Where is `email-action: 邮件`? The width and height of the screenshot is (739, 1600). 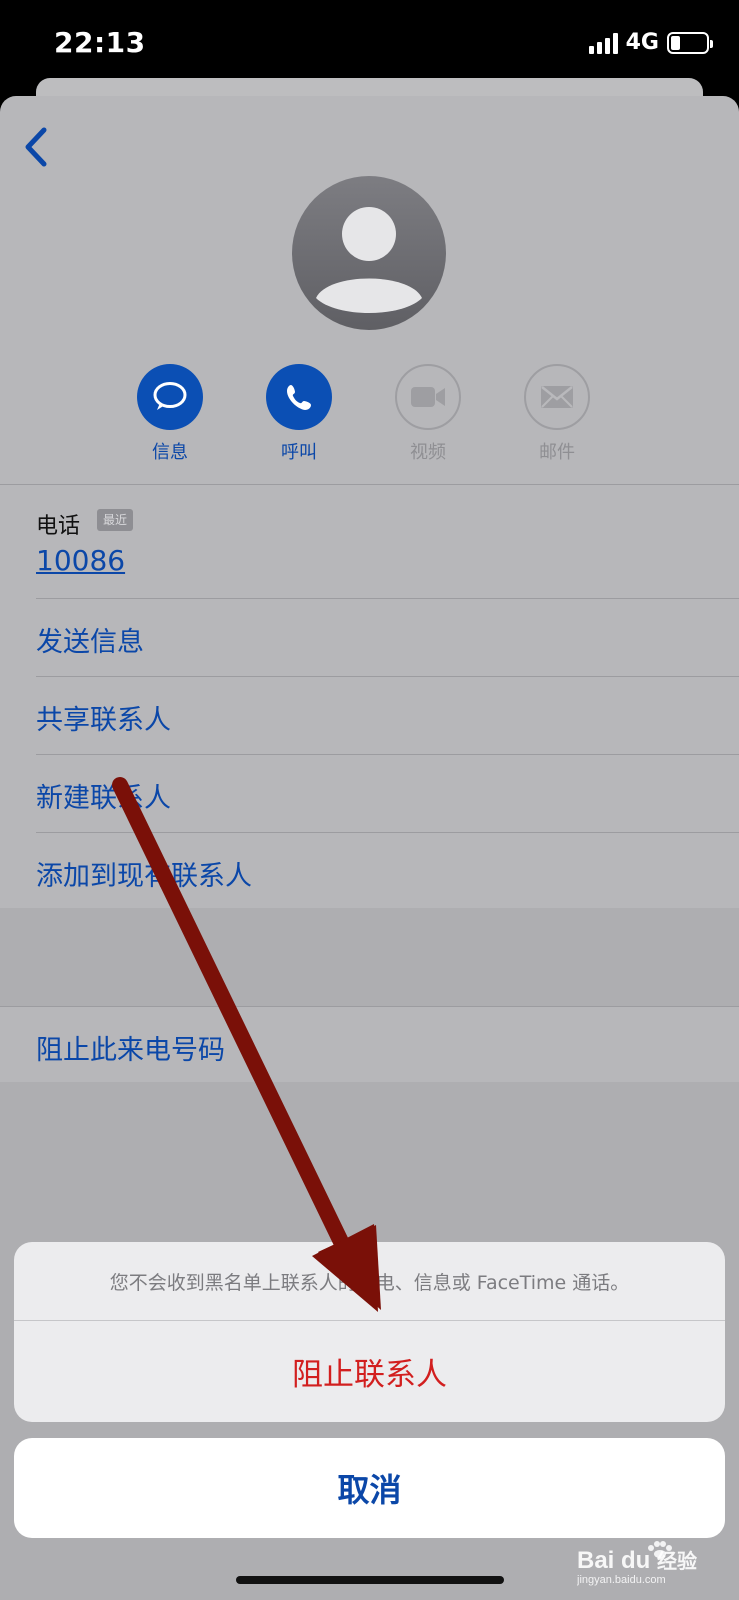
email-action: 邮件 is located at coordinates (557, 414).